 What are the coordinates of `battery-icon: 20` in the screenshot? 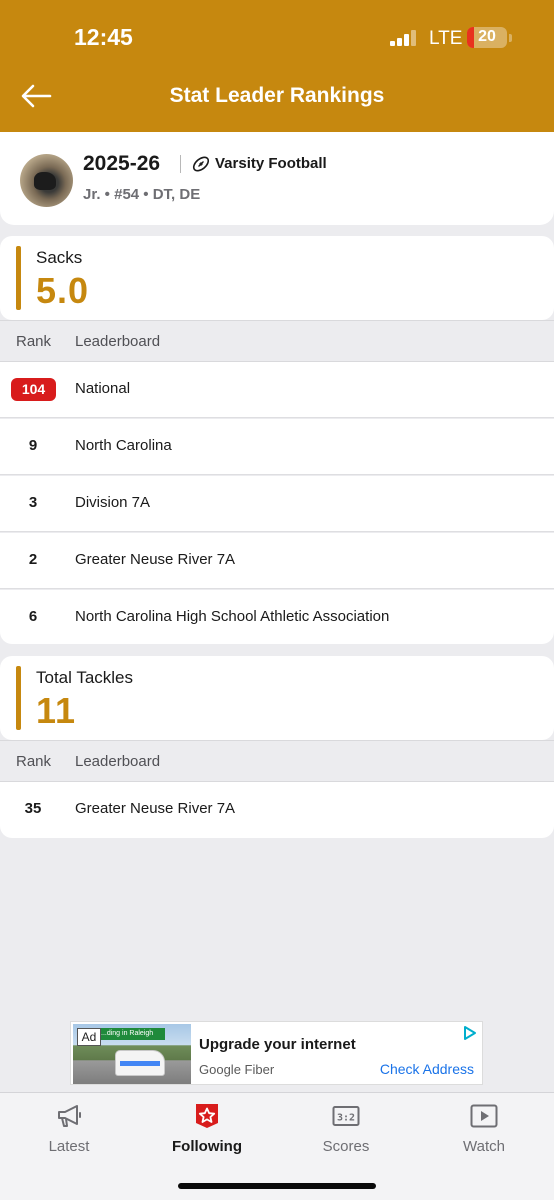 It's located at (487, 37).